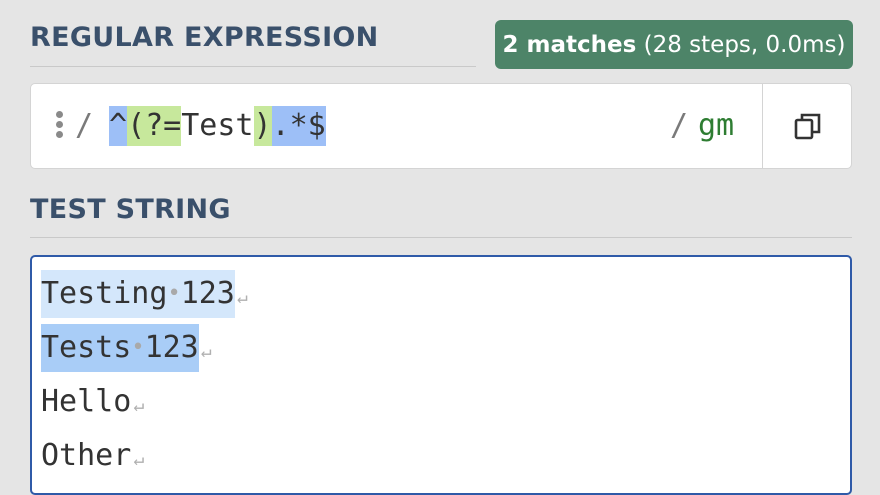  What do you see at coordinates (298, 126) in the screenshot?
I see `regex-token: .*$` at bounding box center [298, 126].